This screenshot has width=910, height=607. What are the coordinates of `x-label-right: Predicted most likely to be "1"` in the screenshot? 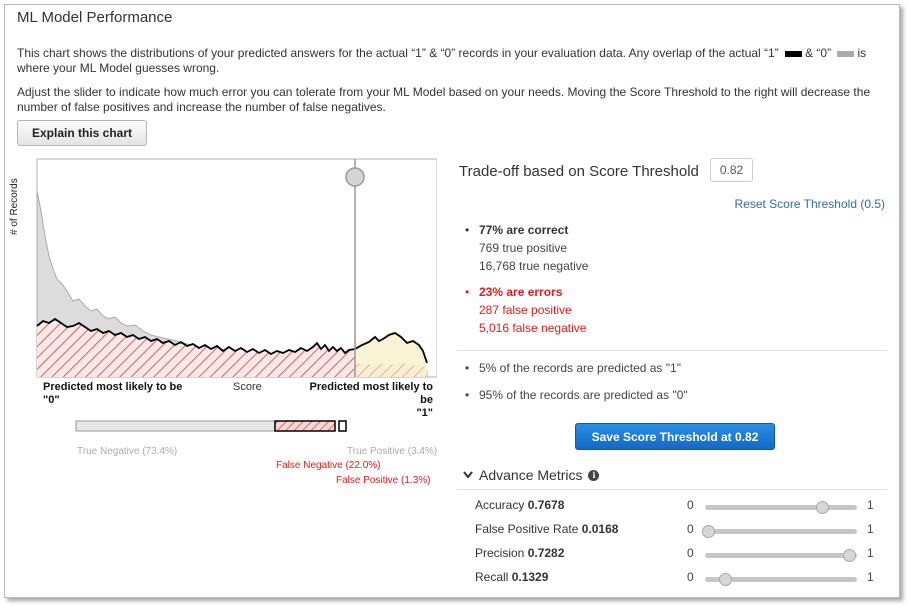 It's located at (371, 400).